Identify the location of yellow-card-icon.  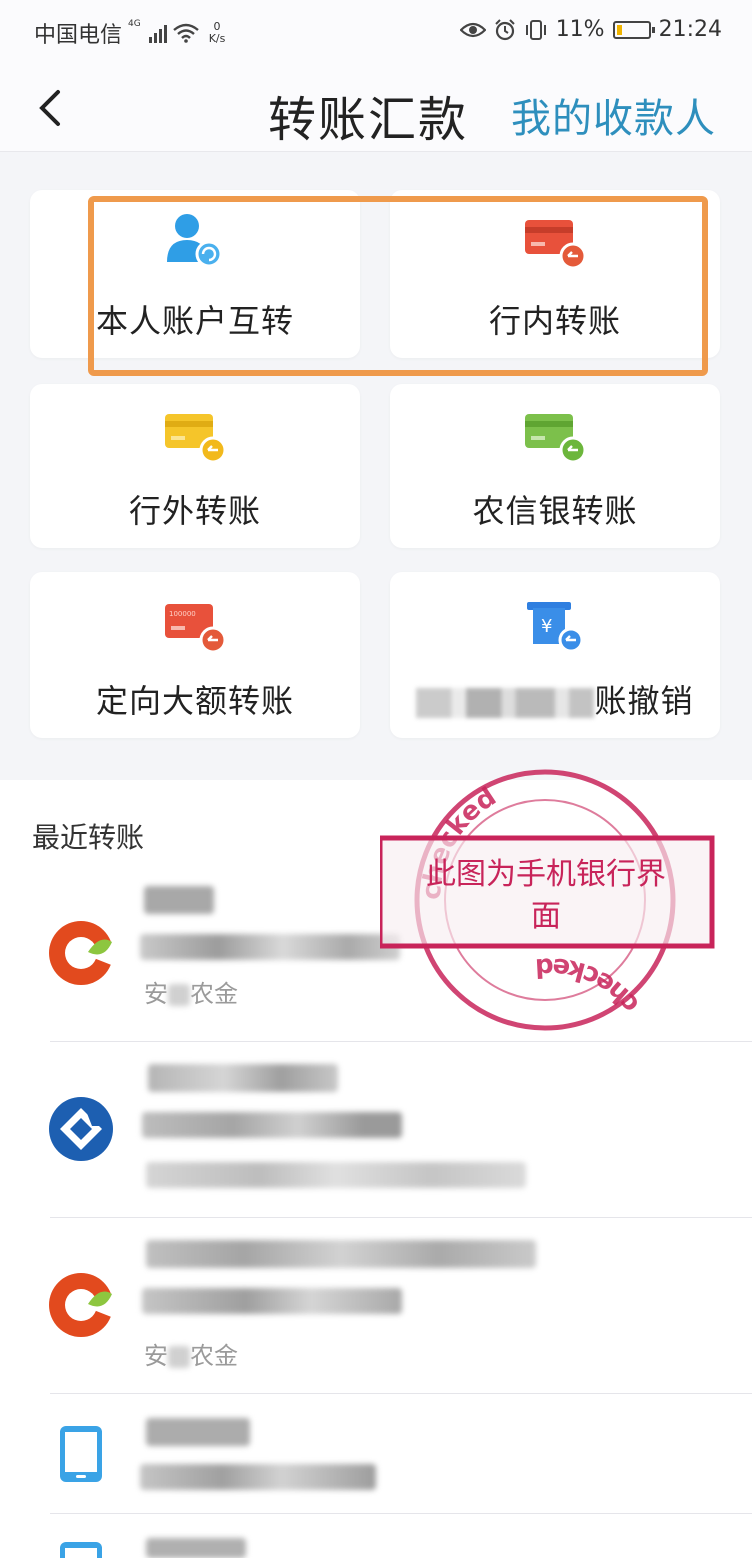
(196, 439).